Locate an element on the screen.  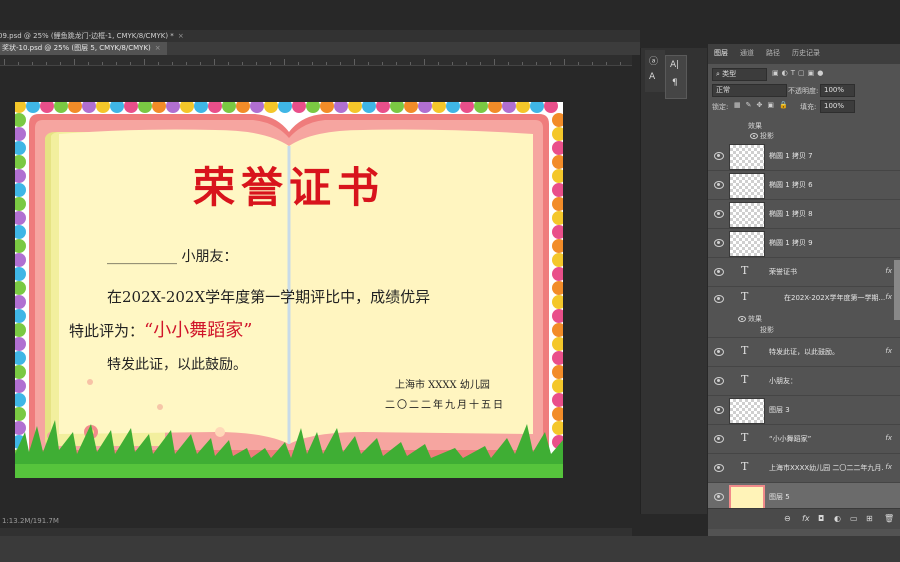
new-group-icon: ▭ is located at coordinates (854, 518).